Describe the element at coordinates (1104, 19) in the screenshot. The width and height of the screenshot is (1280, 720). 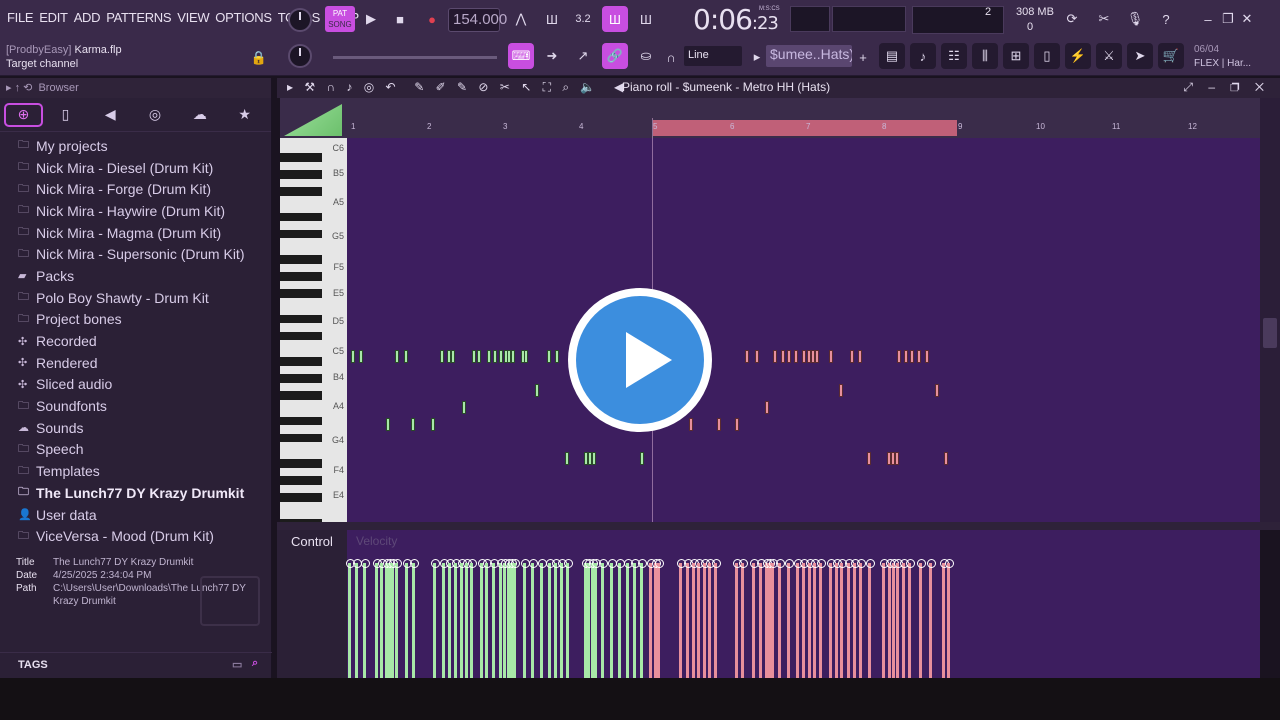
I see `cut-icon: ✂` at that location.